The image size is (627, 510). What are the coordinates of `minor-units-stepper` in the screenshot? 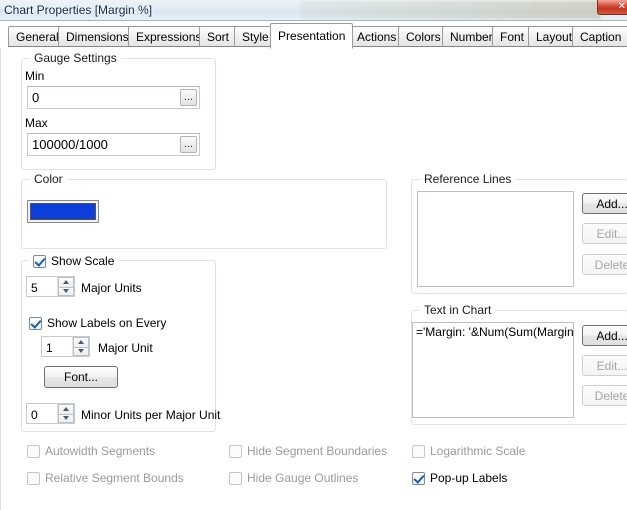 It's located at (50, 413).